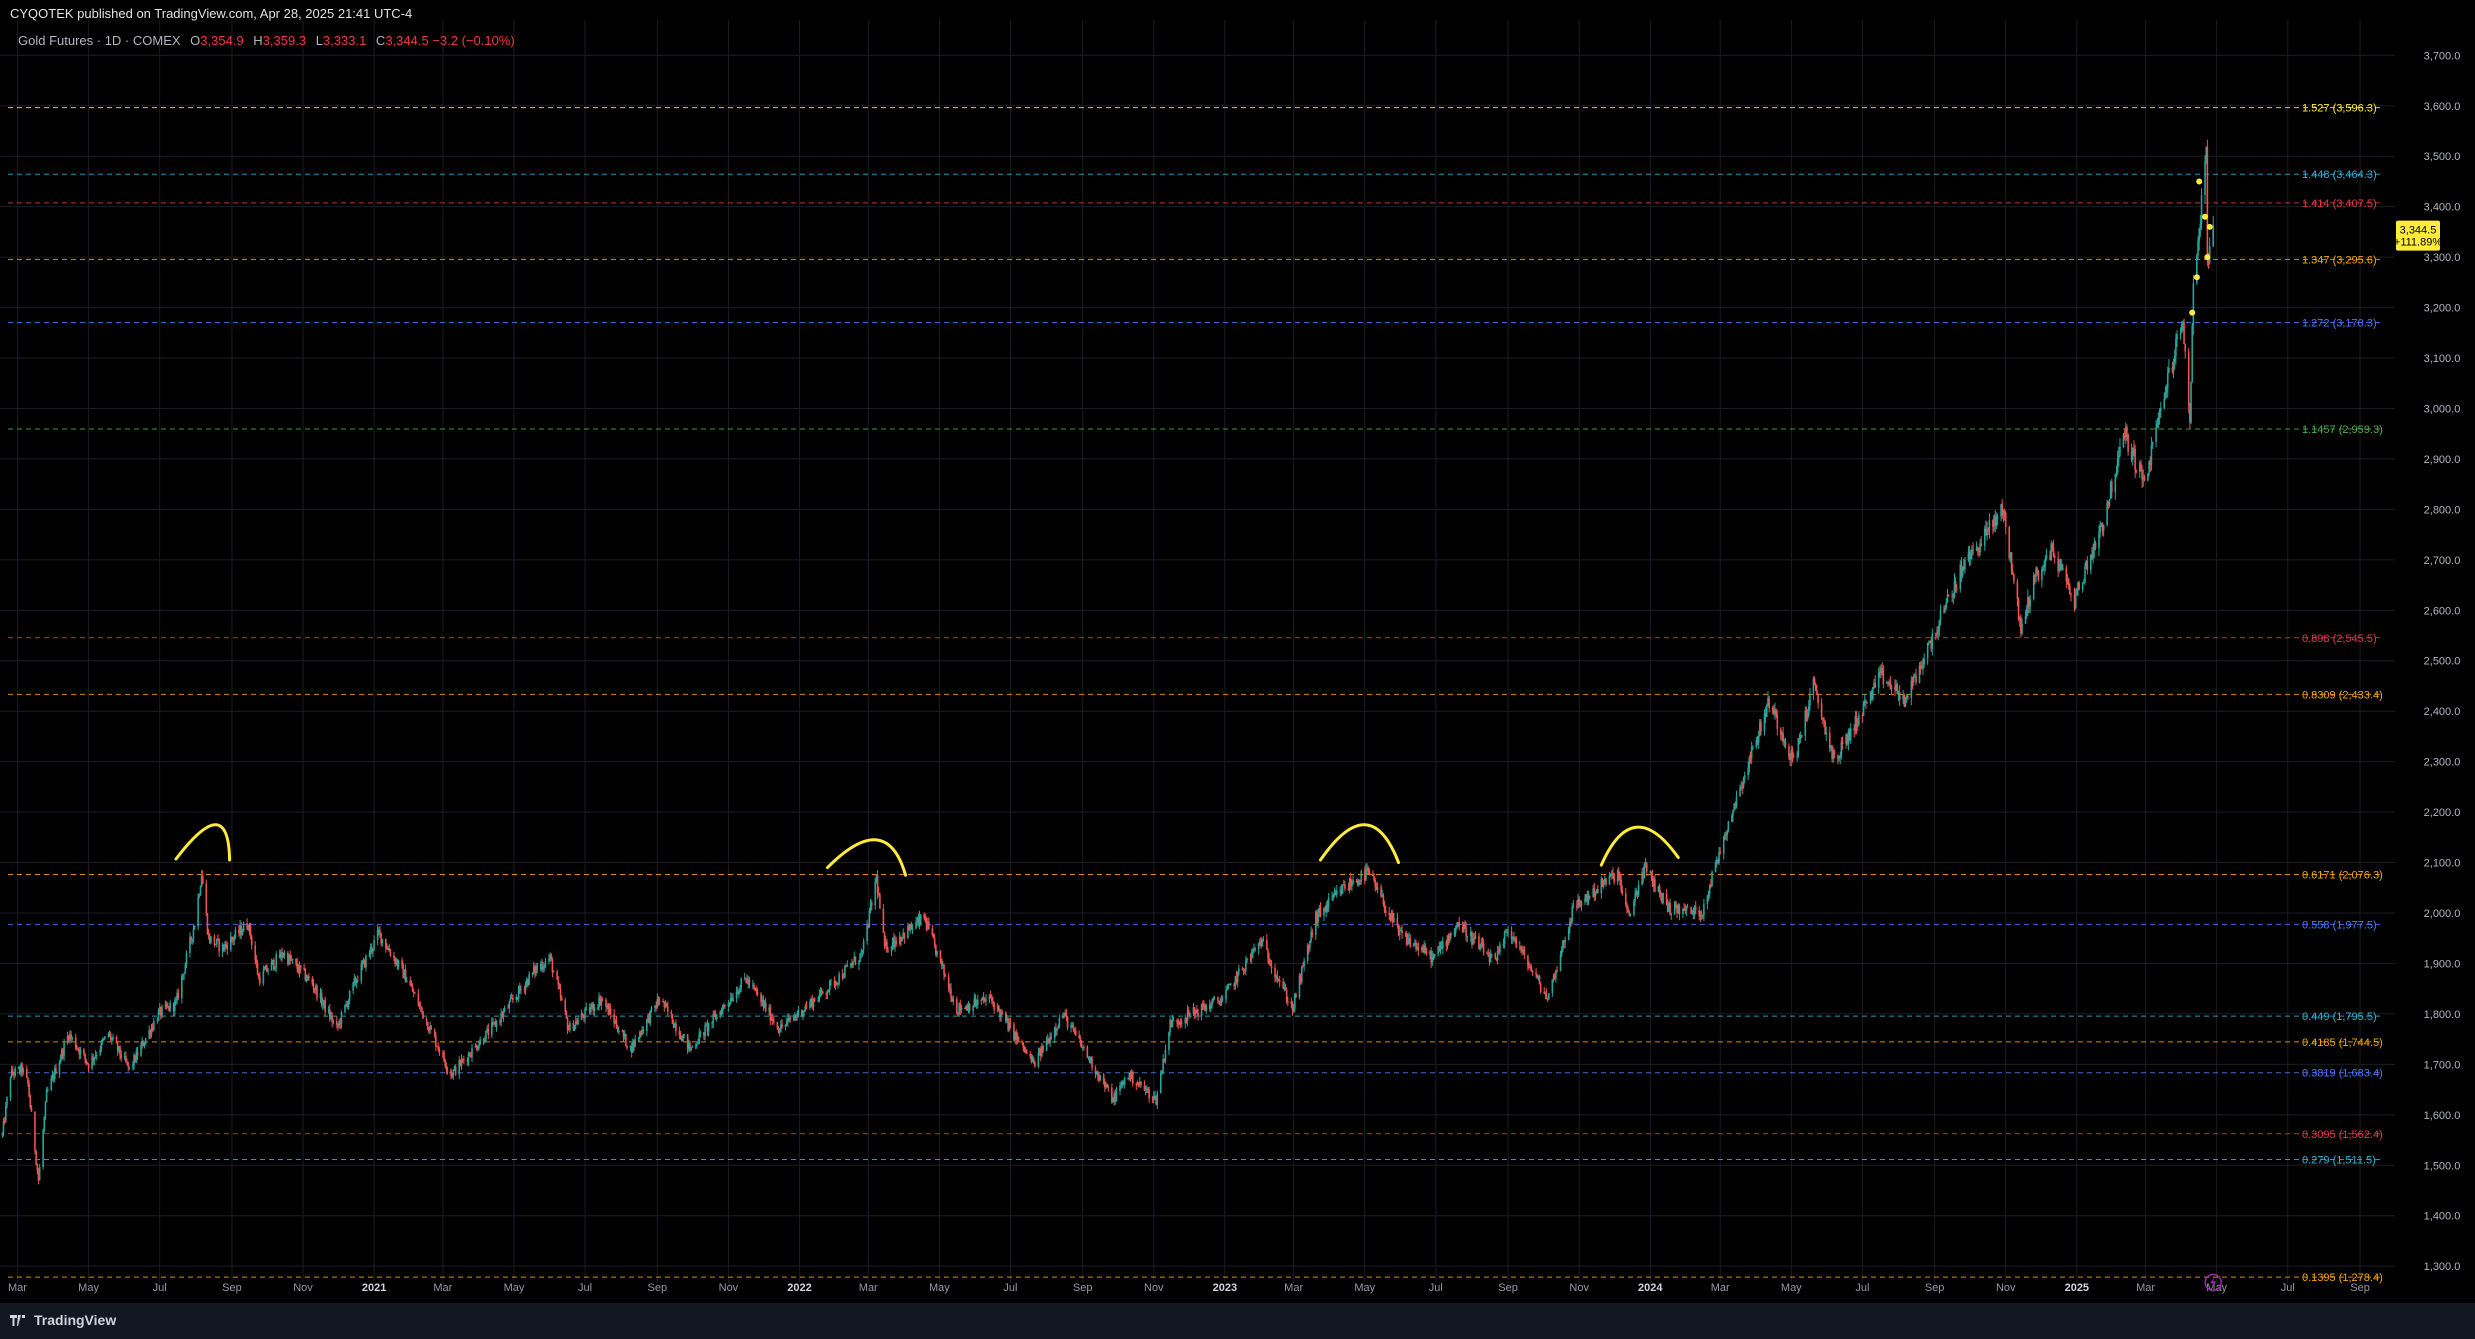  I want to click on time-tick-label: Nov, so click(2006, 1288).